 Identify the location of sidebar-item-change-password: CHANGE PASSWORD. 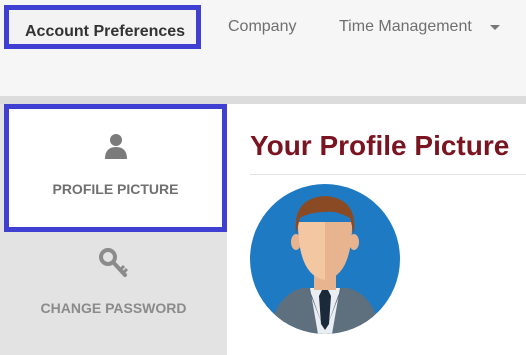
(113, 299).